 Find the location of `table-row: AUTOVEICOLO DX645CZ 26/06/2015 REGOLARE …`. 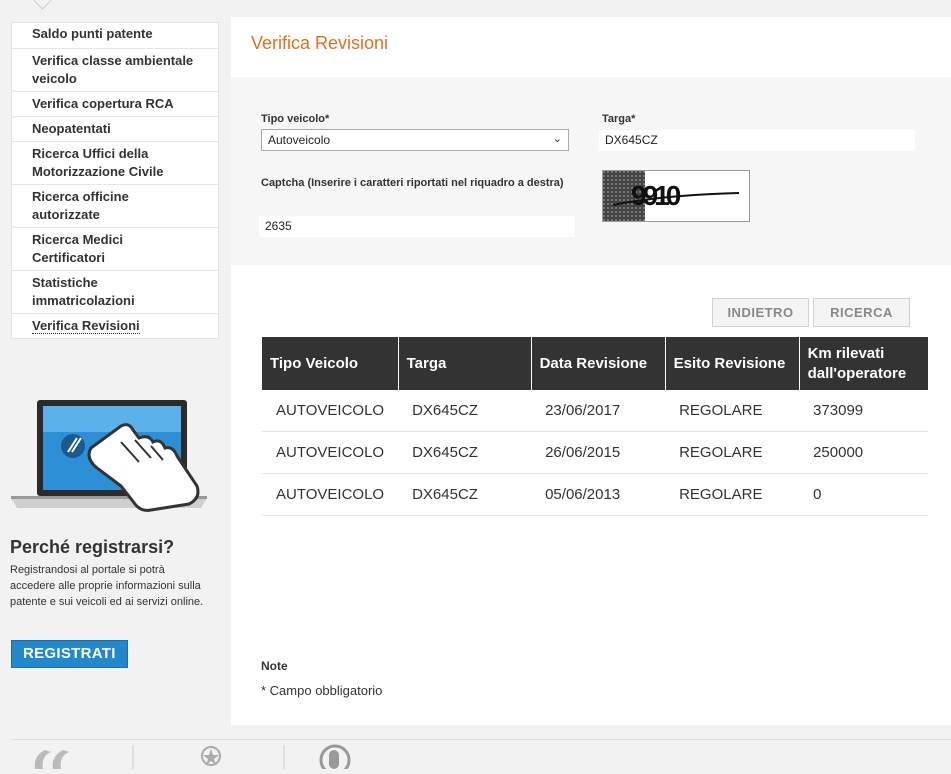

table-row: AUTOVEICOLO DX645CZ 26/06/2015 REGOLARE … is located at coordinates (595, 452).